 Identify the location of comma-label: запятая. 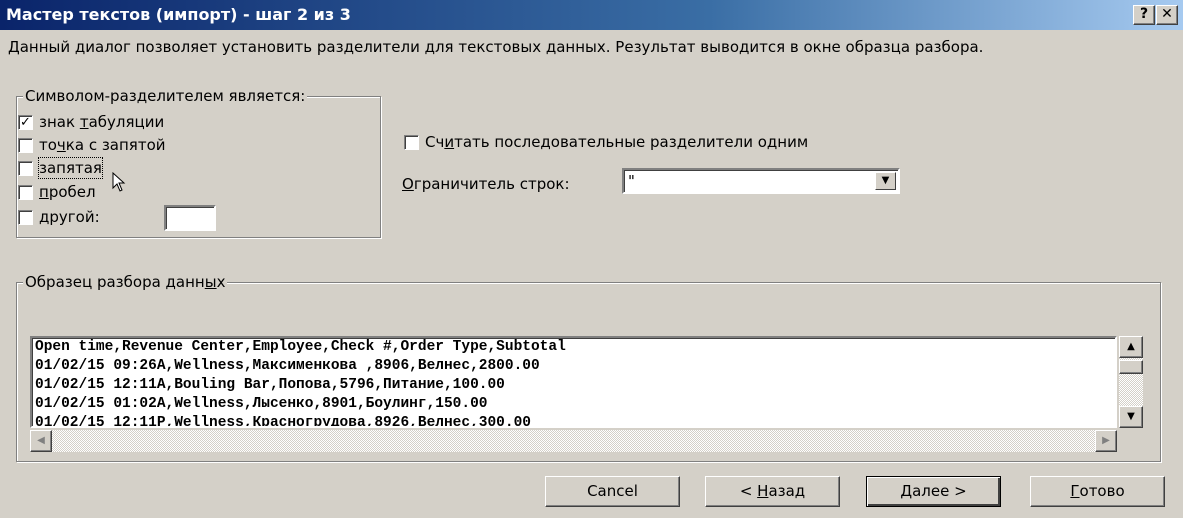
(70, 168).